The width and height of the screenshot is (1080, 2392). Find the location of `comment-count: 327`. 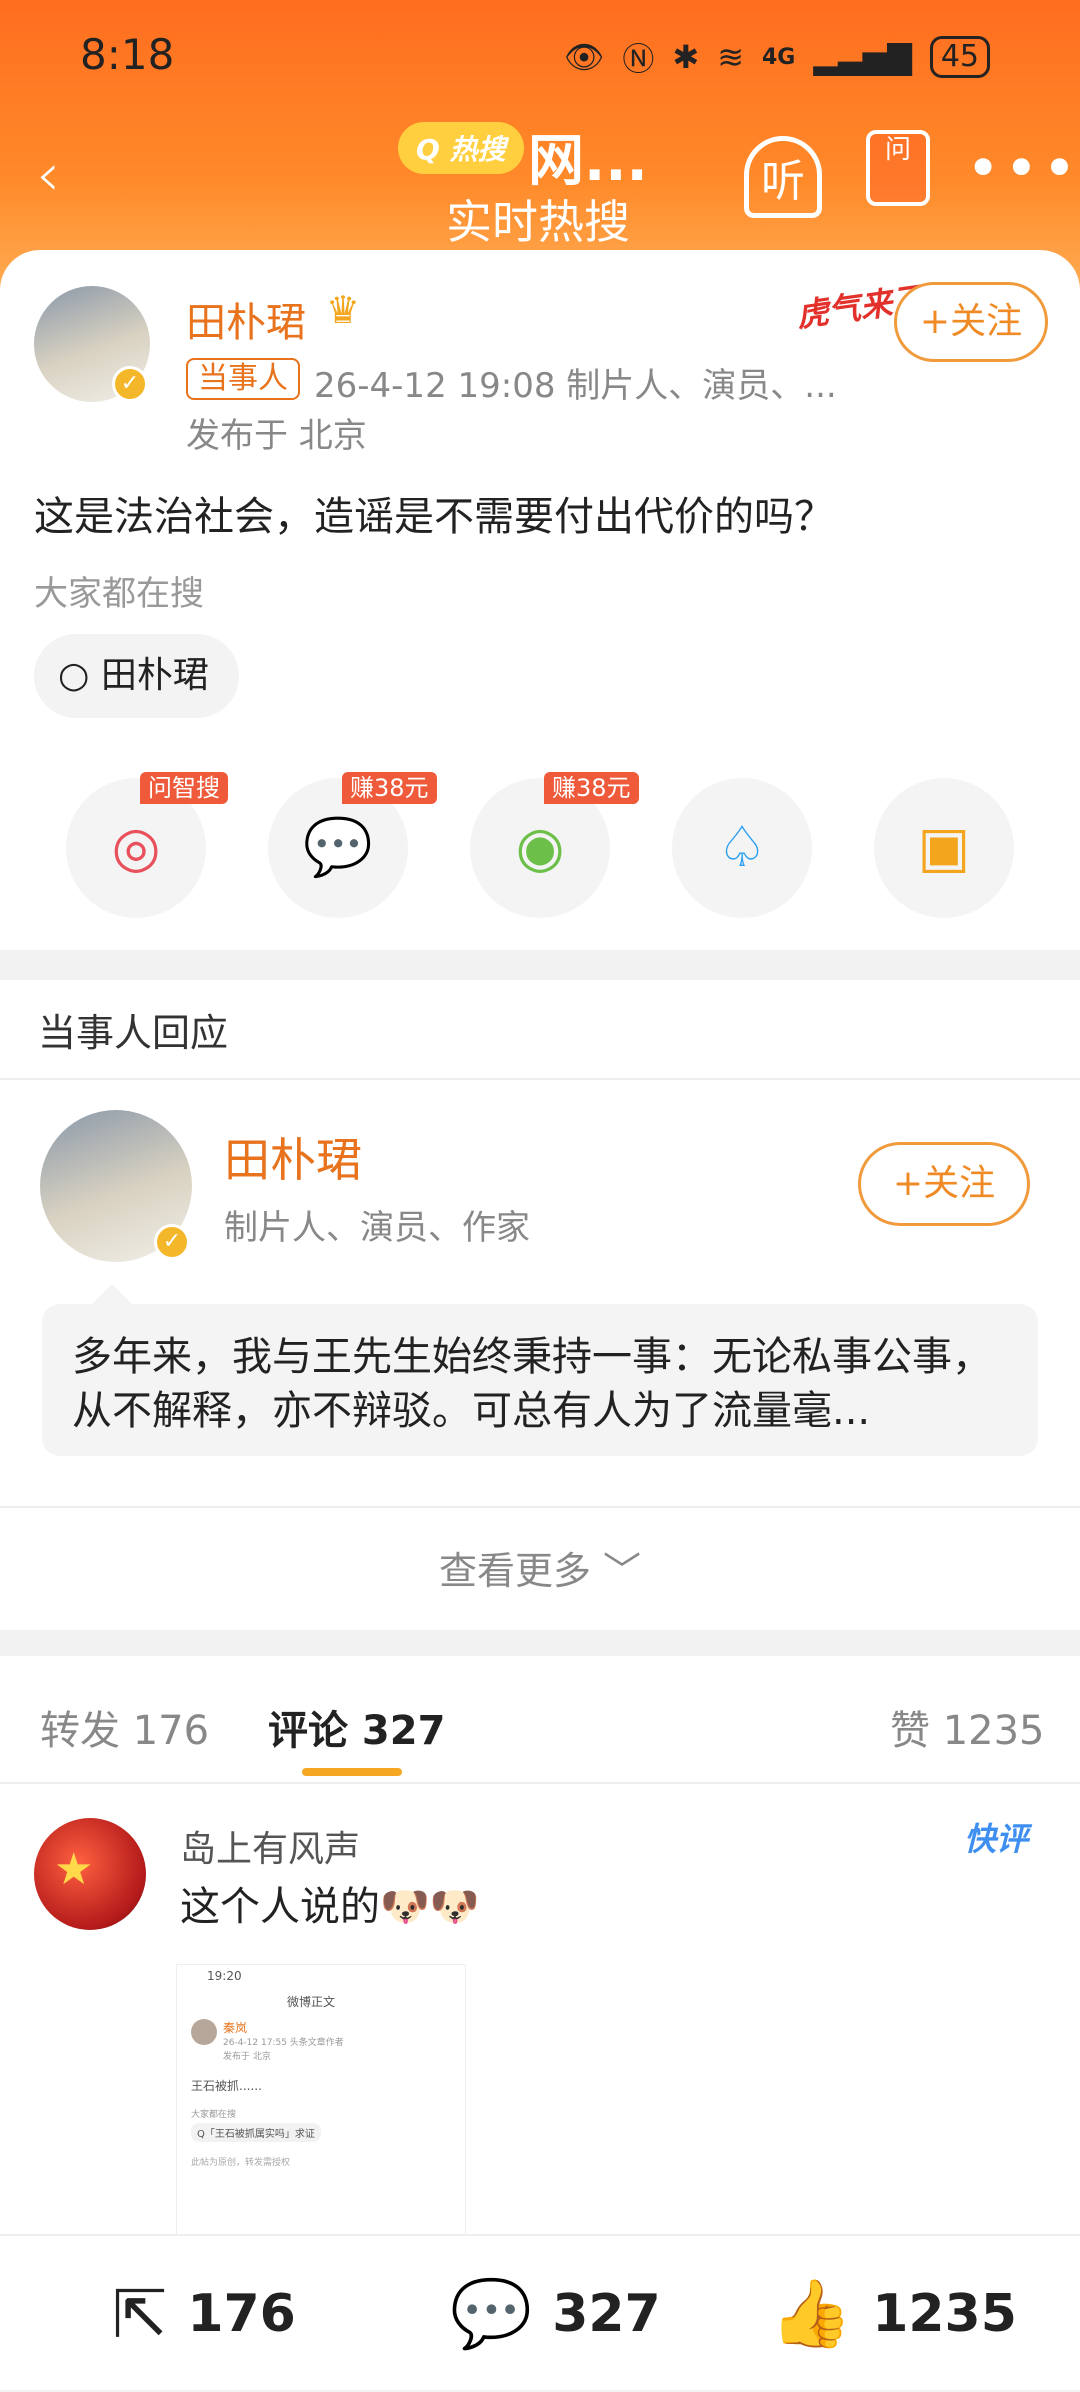

comment-count: 327 is located at coordinates (606, 2314).